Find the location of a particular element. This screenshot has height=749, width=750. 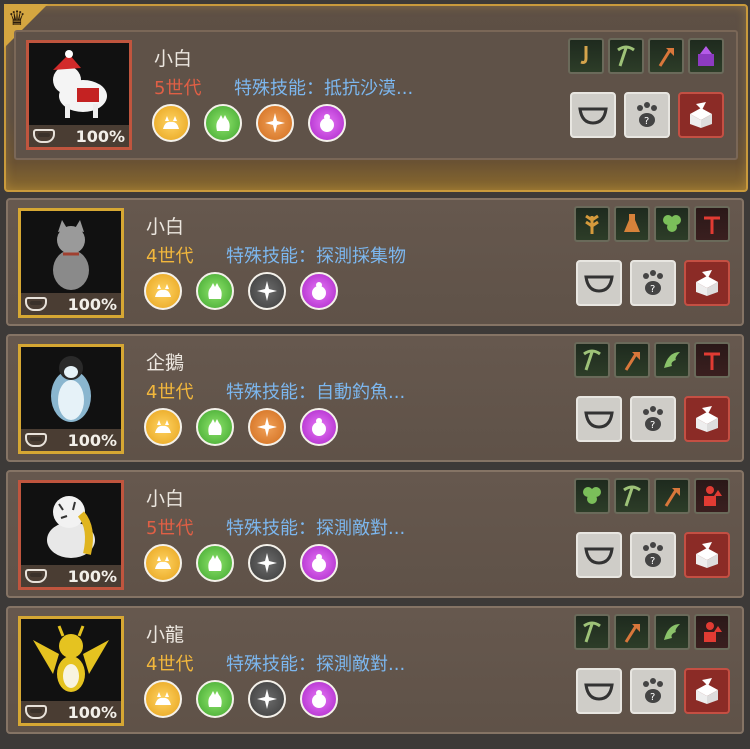

purple-pickaxe-icon is located at coordinates (706, 56).